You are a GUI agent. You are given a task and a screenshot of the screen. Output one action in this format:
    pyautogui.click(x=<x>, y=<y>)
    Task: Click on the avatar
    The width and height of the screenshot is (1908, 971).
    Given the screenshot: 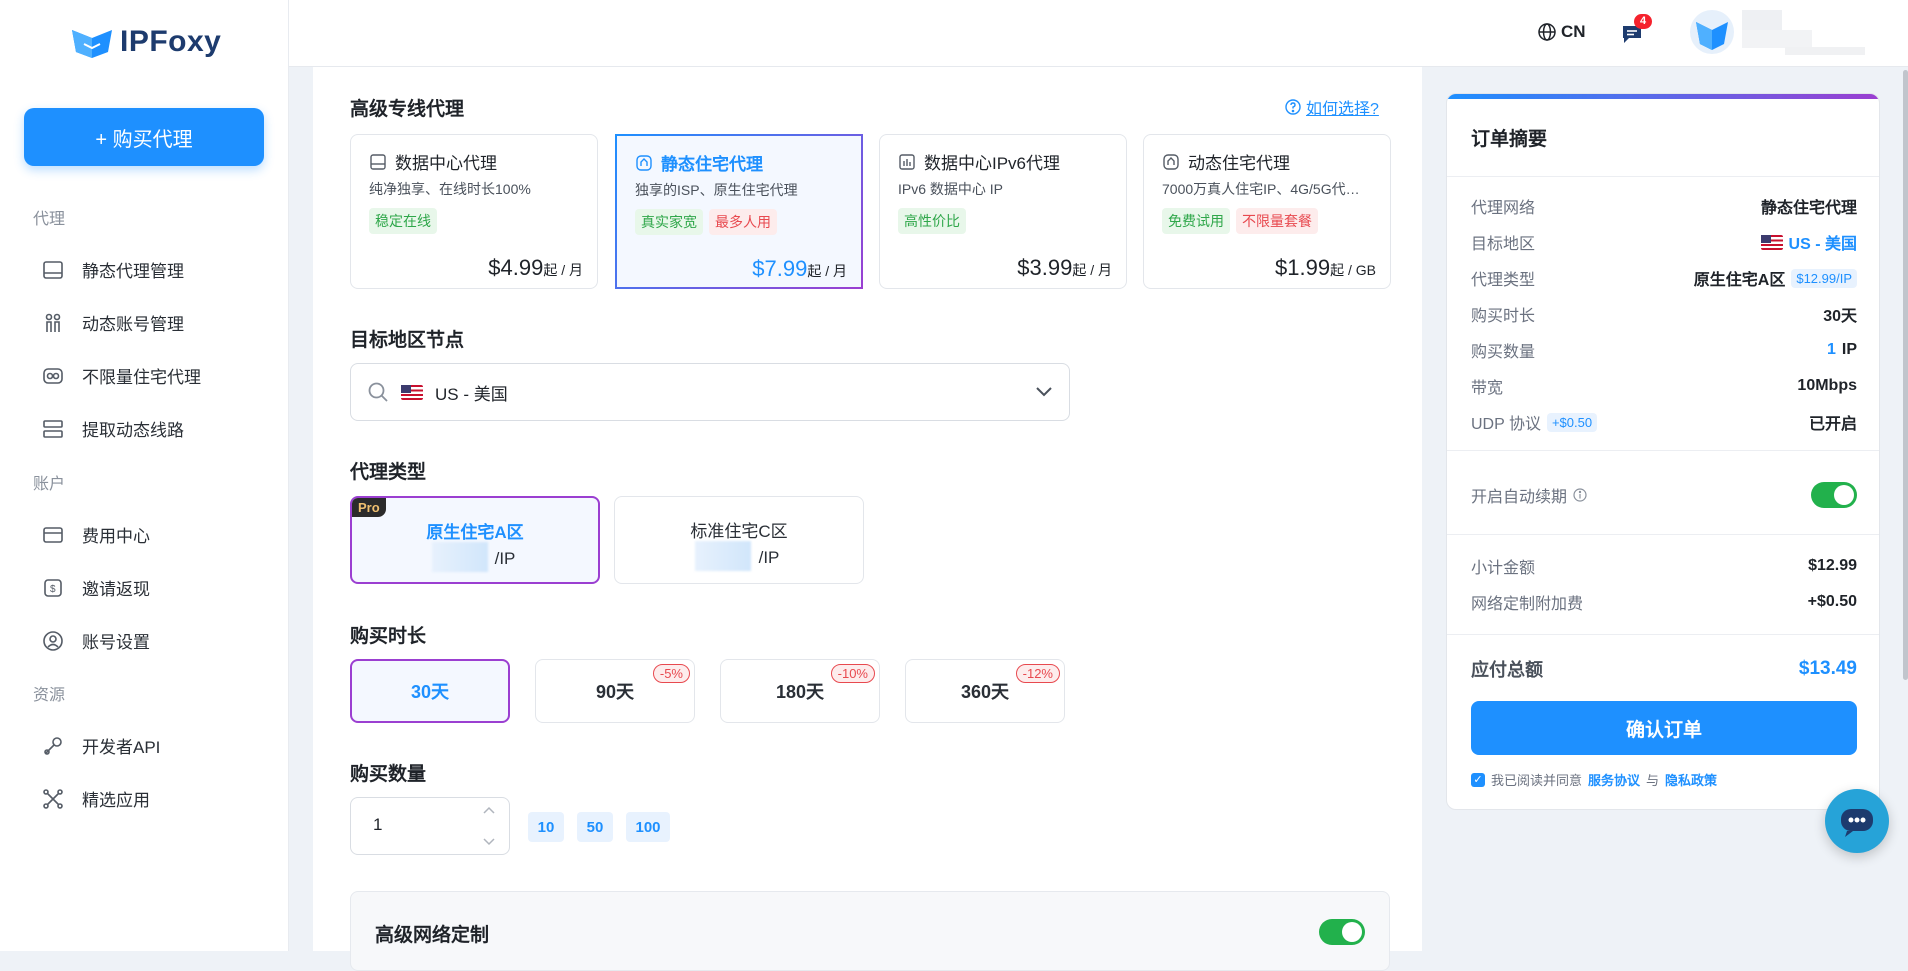 What is the action you would take?
    pyautogui.click(x=1712, y=32)
    